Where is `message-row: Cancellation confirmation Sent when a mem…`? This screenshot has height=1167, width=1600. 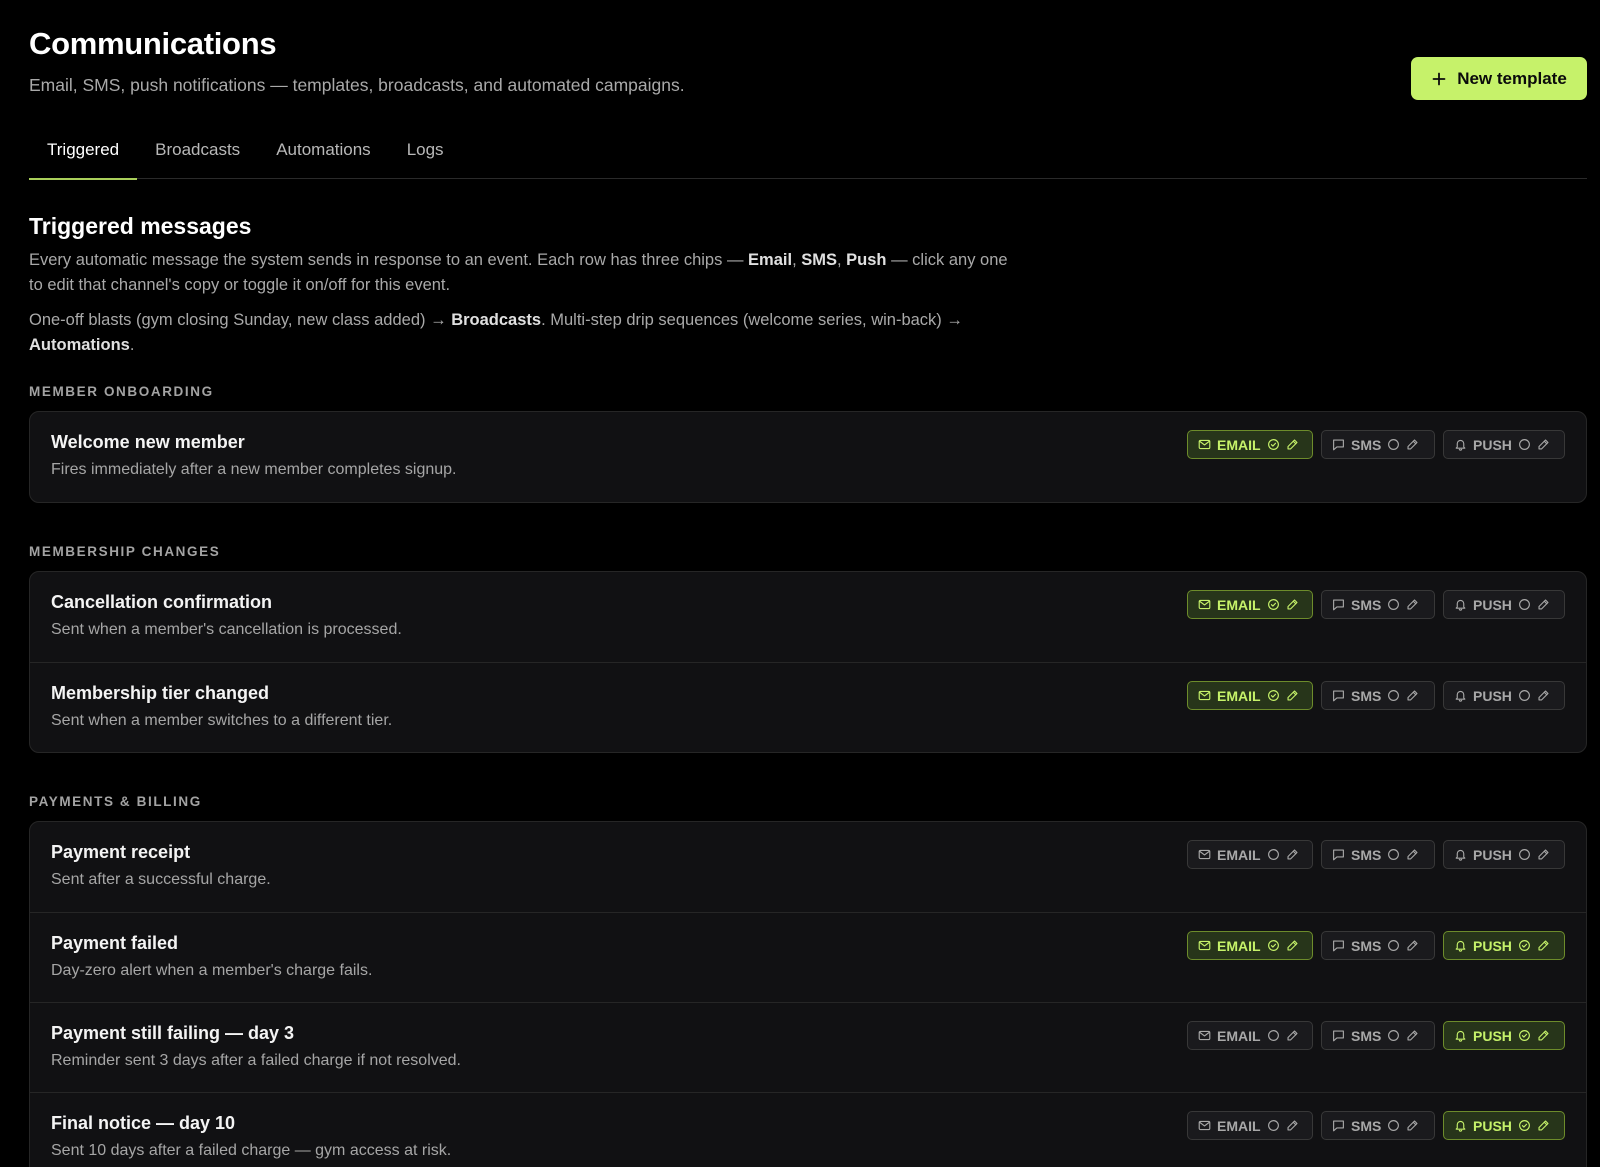 message-row: Cancellation confirmation Sent when a mem… is located at coordinates (808, 617).